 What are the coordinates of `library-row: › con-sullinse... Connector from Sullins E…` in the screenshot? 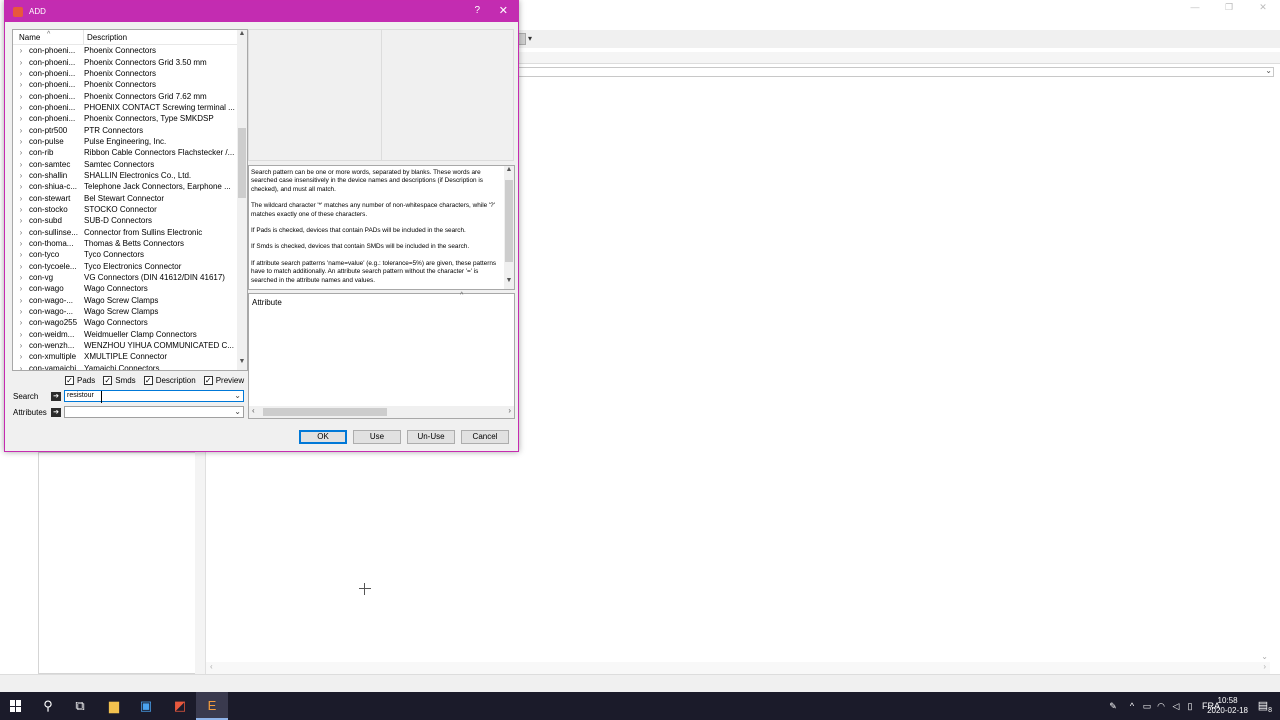 It's located at (125, 232).